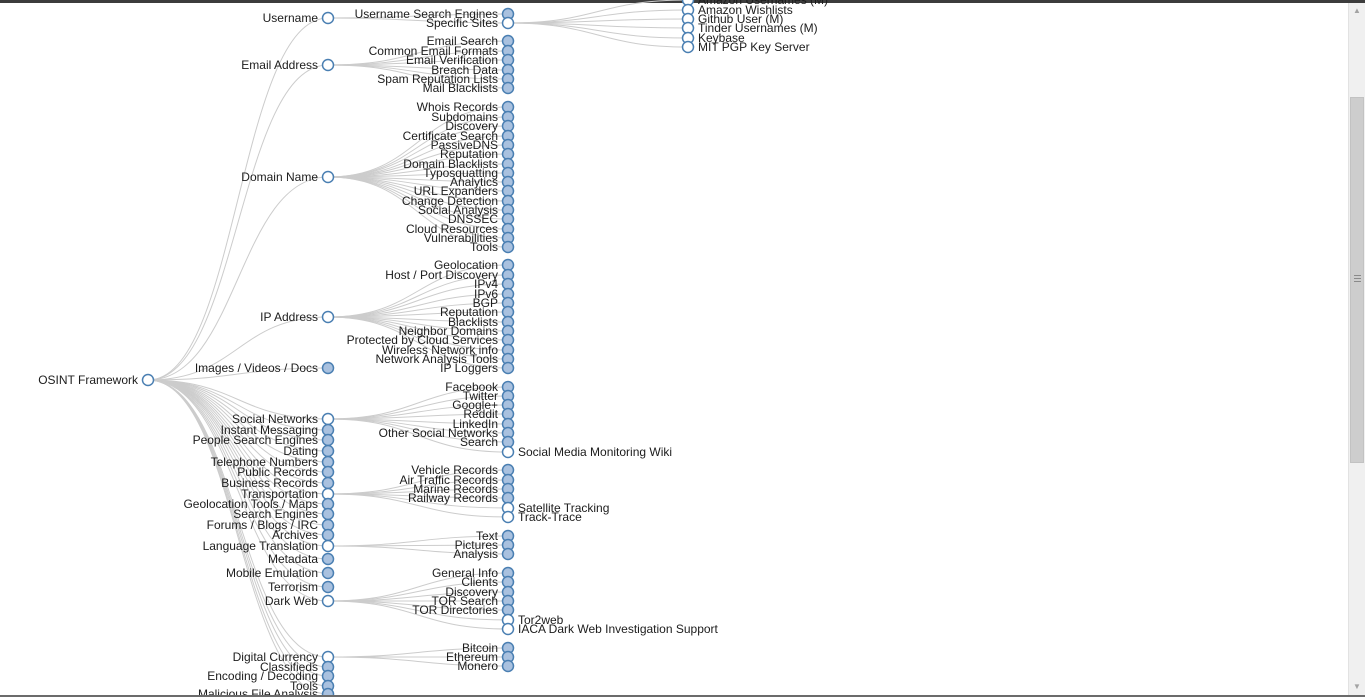 The height and width of the screenshot is (697, 1365). Describe the element at coordinates (453, 498) in the screenshot. I see `node-label: Railway Records` at that location.